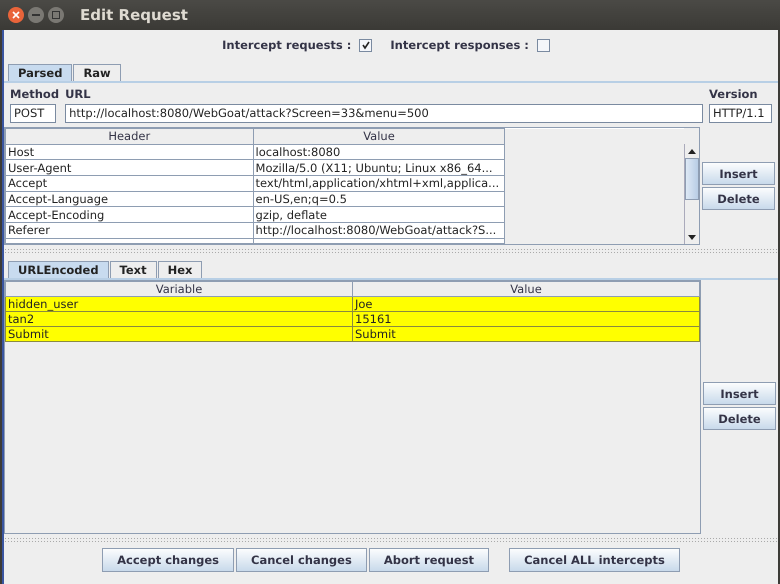  Describe the element at coordinates (179, 304) in the screenshot. I see `table-cell: hidden_user` at that location.